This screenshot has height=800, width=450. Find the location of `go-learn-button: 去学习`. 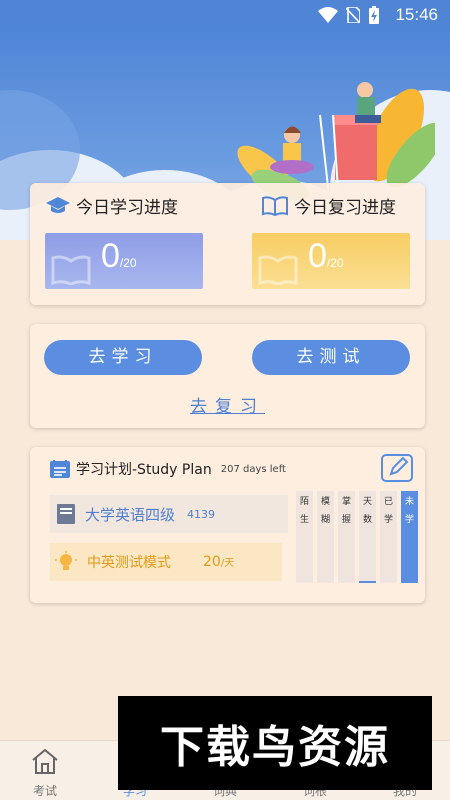

go-learn-button: 去学习 is located at coordinates (123, 357).